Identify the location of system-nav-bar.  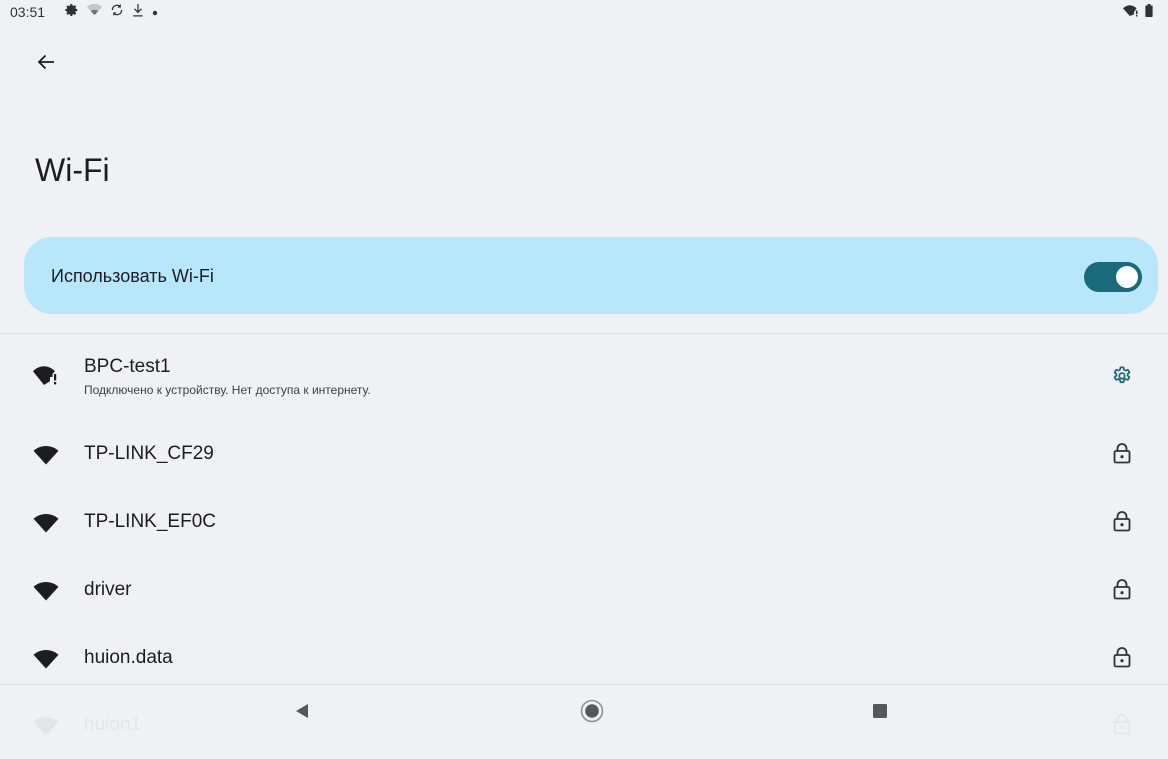
(584, 710).